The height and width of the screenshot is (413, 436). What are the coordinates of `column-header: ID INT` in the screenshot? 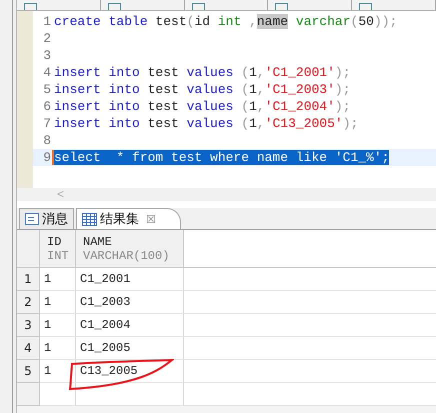 It's located at (58, 249).